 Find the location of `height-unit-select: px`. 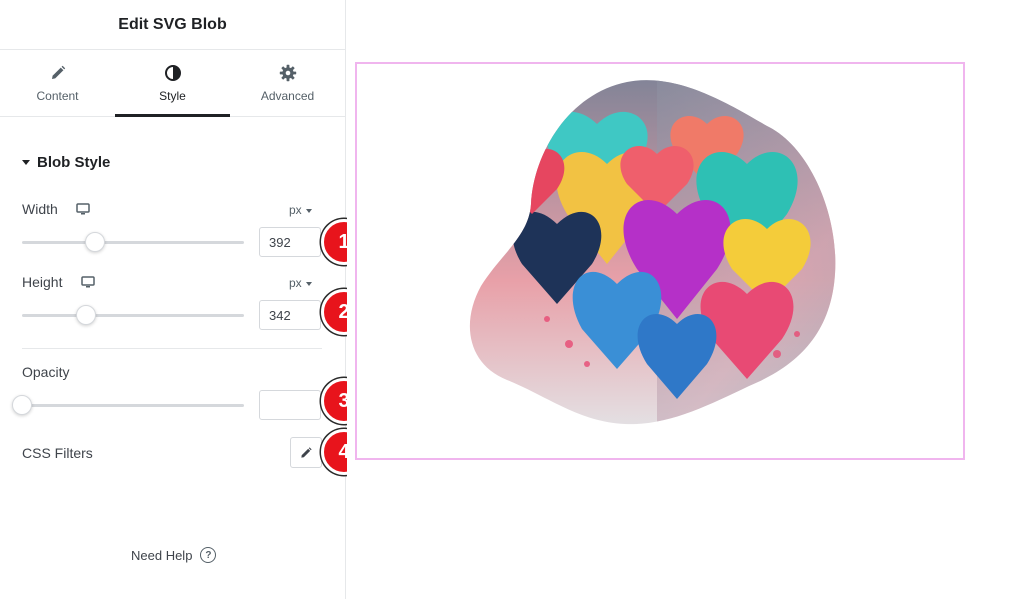

height-unit-select: px is located at coordinates (300, 283).